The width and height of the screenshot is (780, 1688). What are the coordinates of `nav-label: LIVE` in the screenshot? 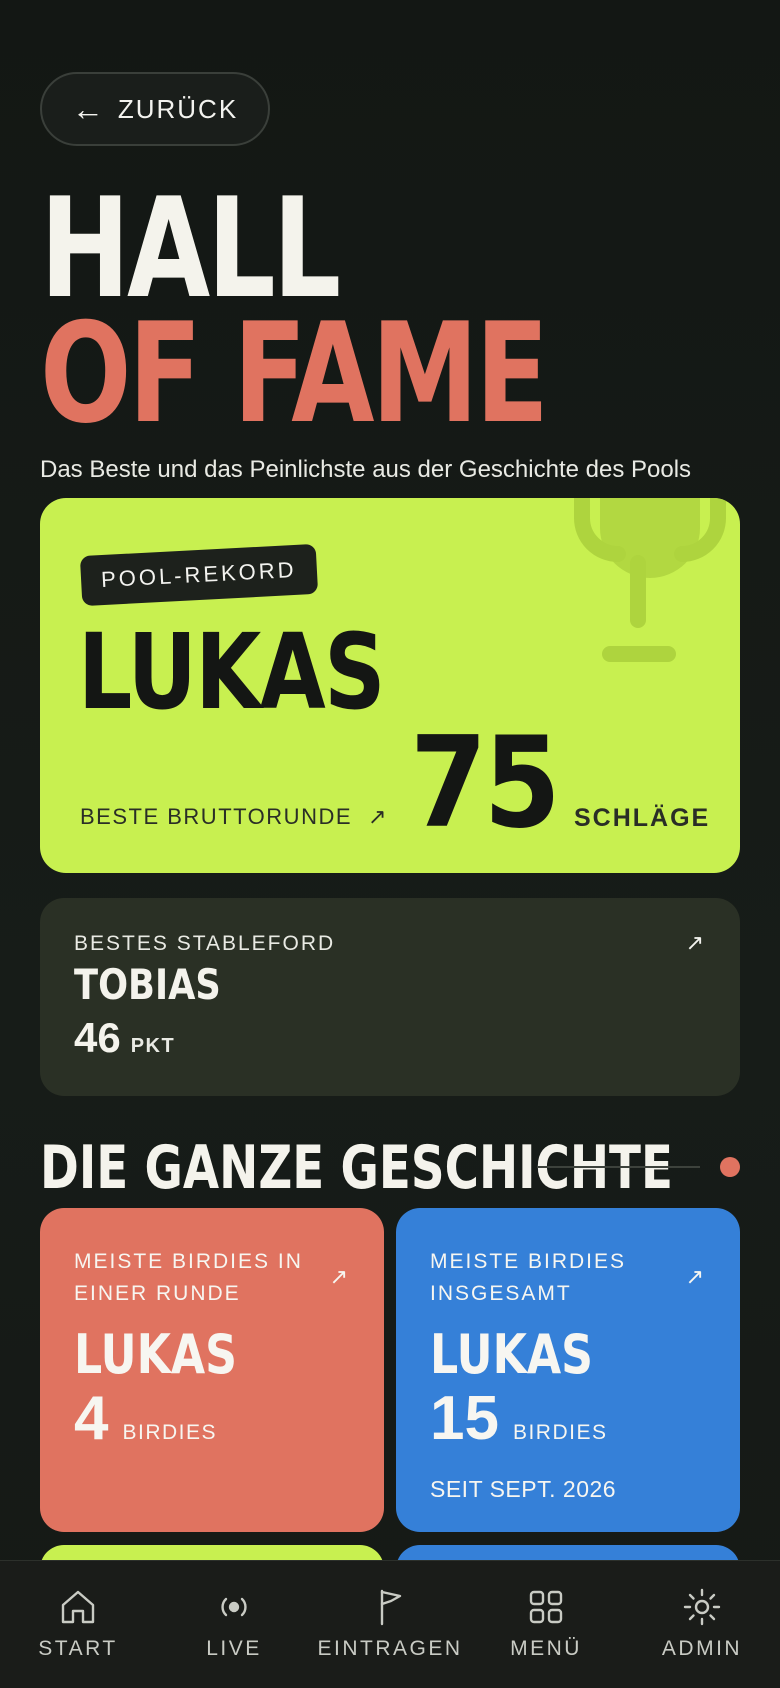 It's located at (234, 1648).